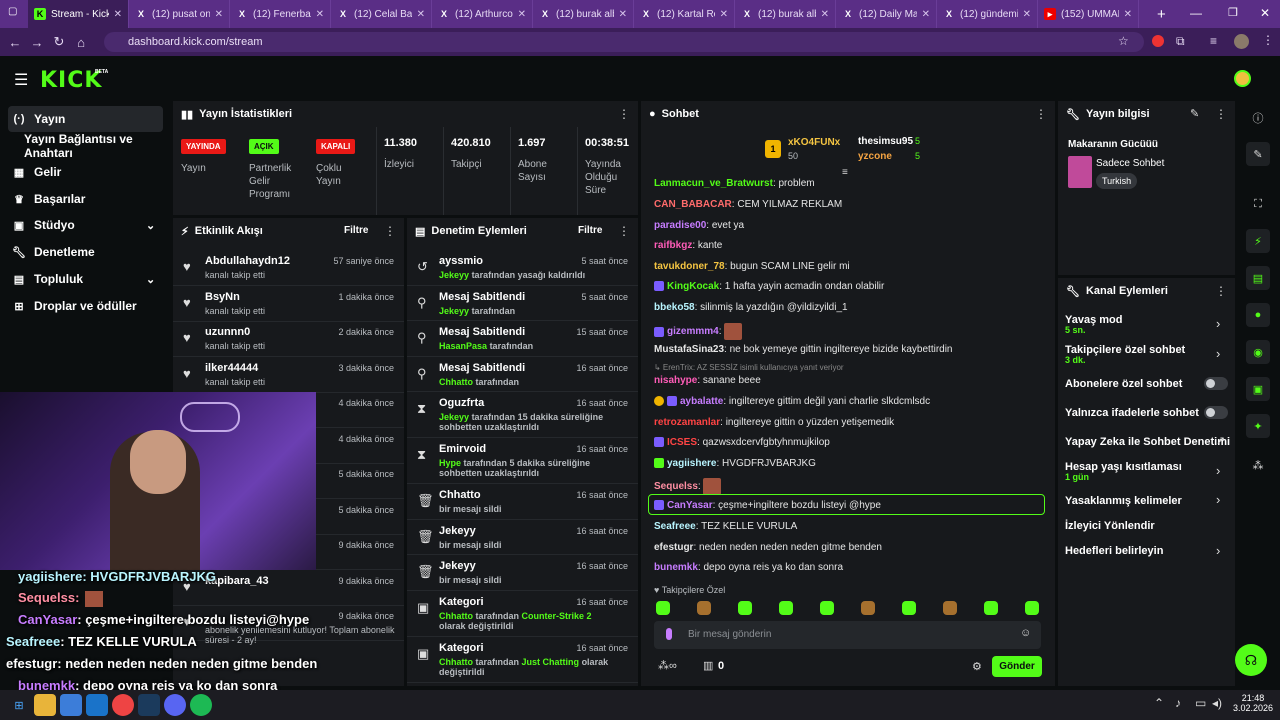 This screenshot has height=720, width=1280. I want to click on extension-icon, so click(1158, 41).